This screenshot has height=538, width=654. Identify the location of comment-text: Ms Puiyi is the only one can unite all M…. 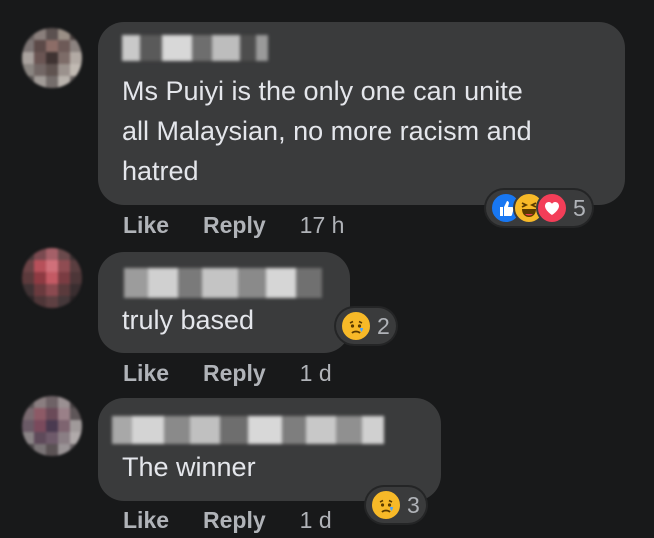
(327, 131).